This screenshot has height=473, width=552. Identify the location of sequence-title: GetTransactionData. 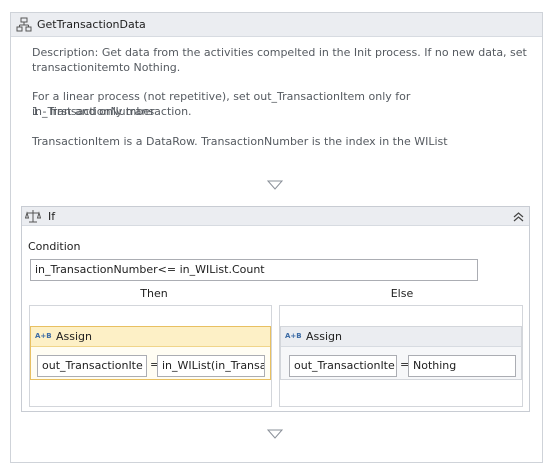
(91, 24).